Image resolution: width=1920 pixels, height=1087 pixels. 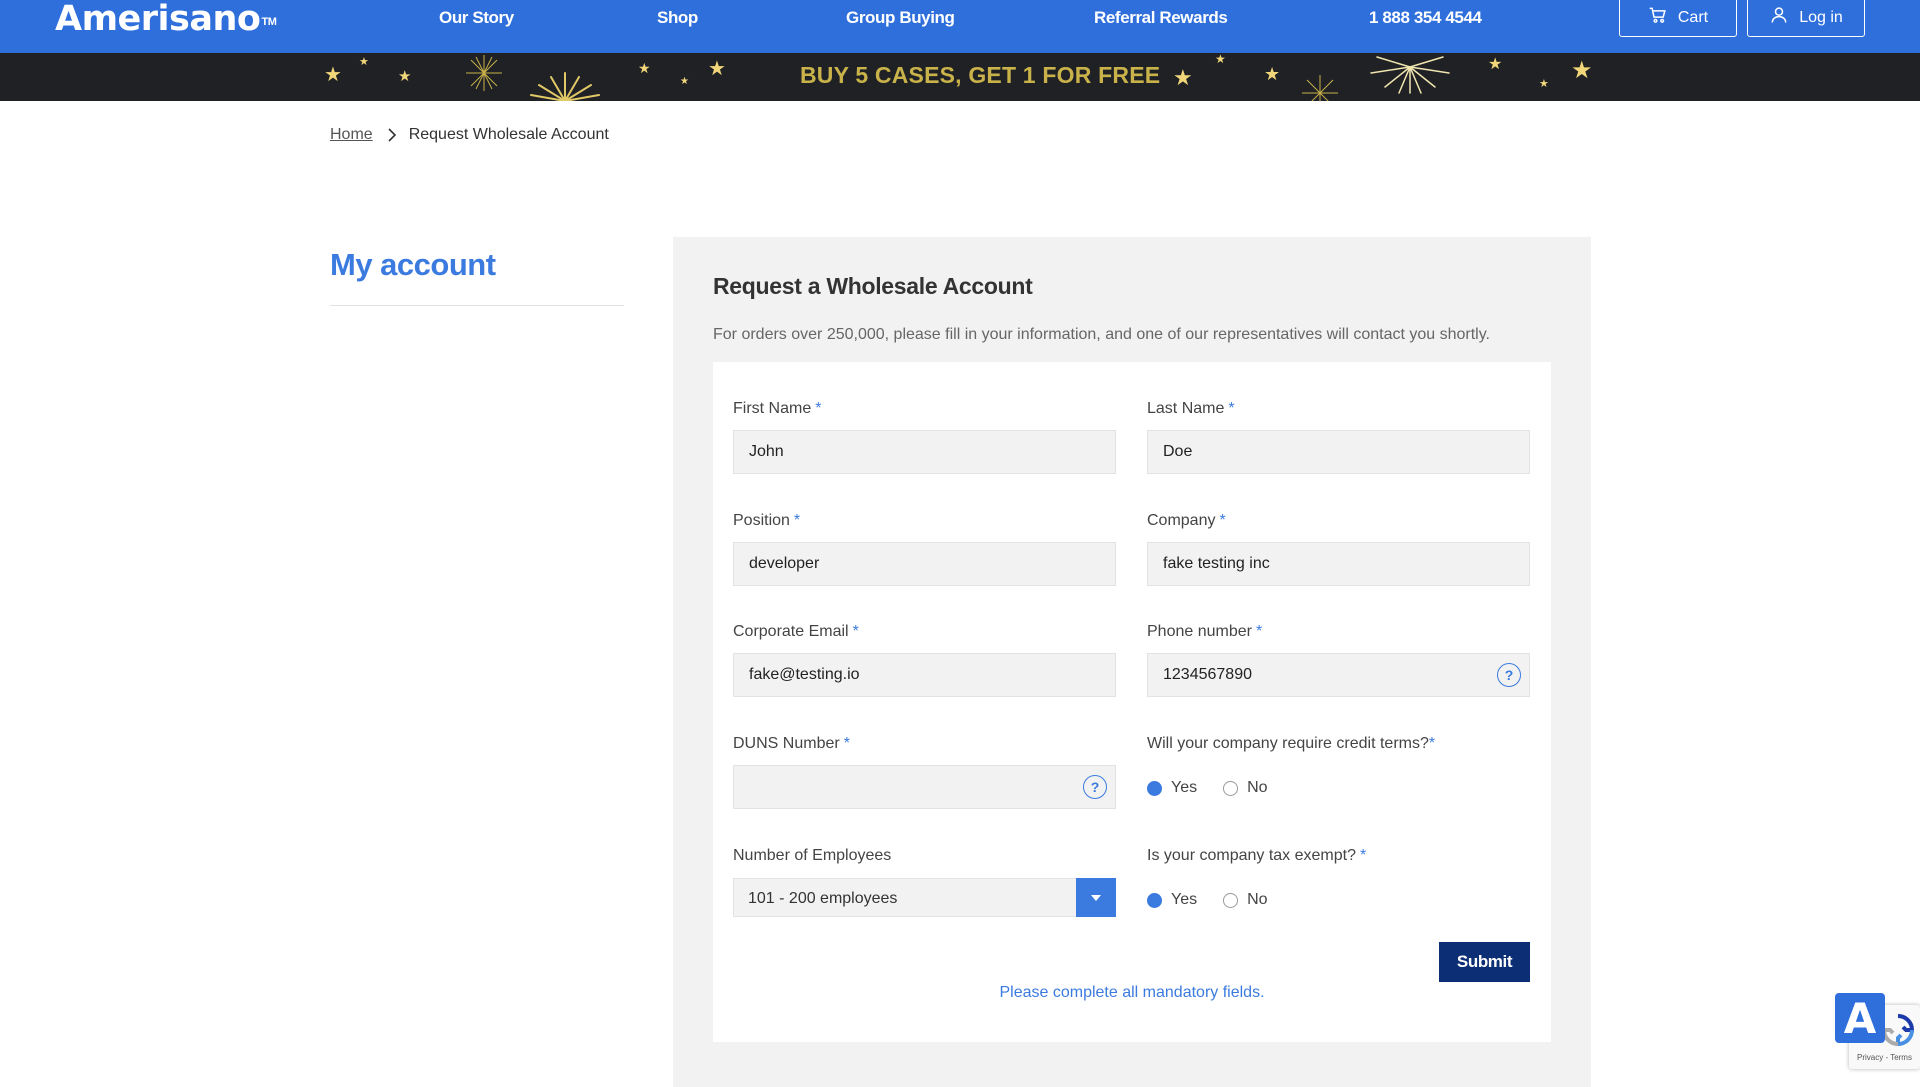 What do you see at coordinates (1132, 992) in the screenshot?
I see `mandatory-fields-notice: Please complete all mandatory fields.` at bounding box center [1132, 992].